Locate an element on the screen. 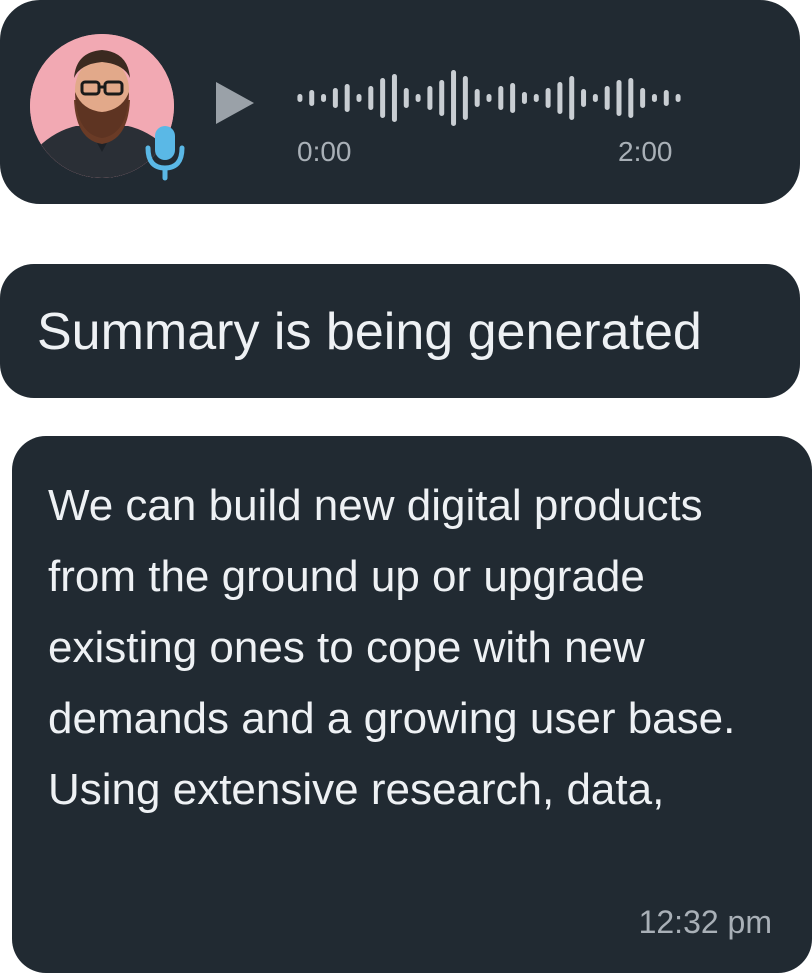 The height and width of the screenshot is (973, 812). duration: 2:00 is located at coordinates (645, 151).